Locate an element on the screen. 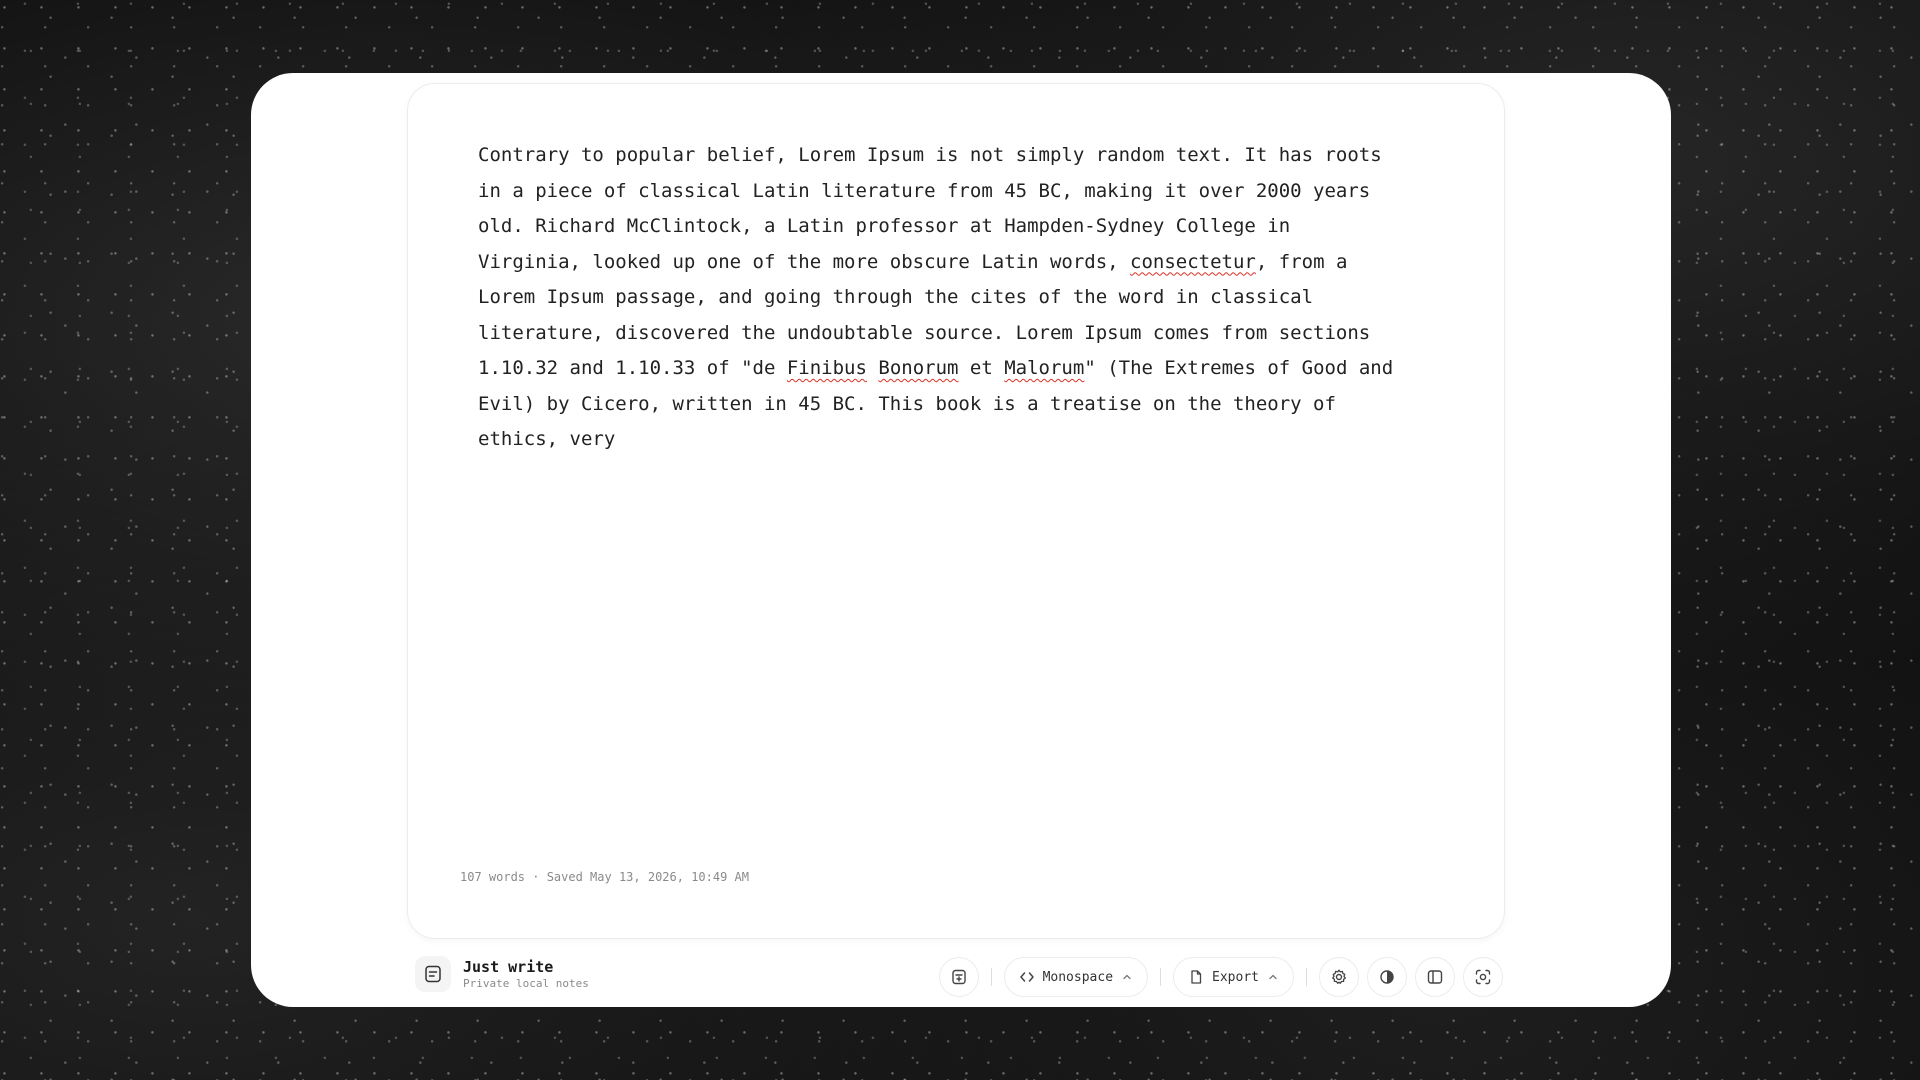 This screenshot has height=1080, width=1920. contrast-icon is located at coordinates (1387, 977).